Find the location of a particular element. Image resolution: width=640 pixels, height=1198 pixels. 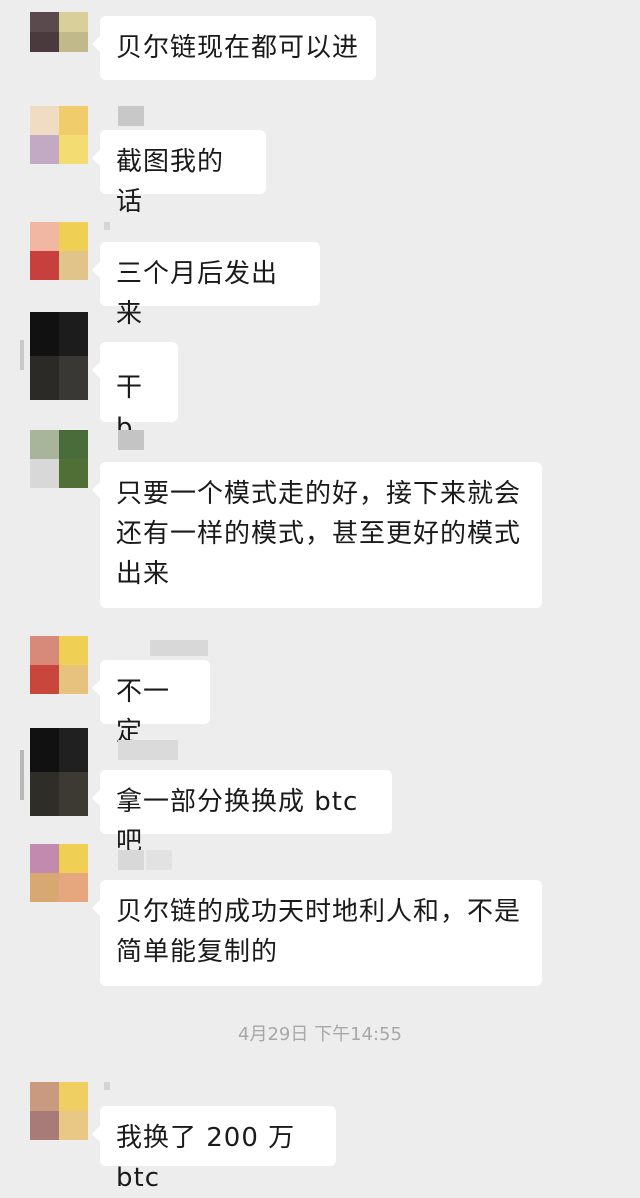

timestamp: 4月29日 下午14:55 is located at coordinates (320, 1034).